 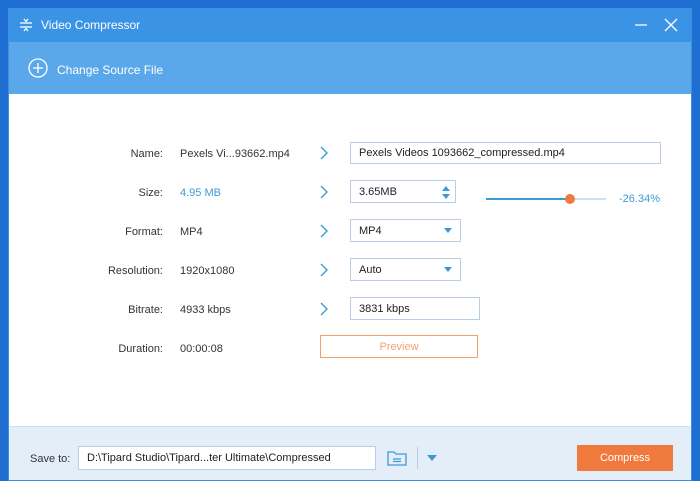 I want to click on format-selected-value: MP4, so click(x=370, y=230).